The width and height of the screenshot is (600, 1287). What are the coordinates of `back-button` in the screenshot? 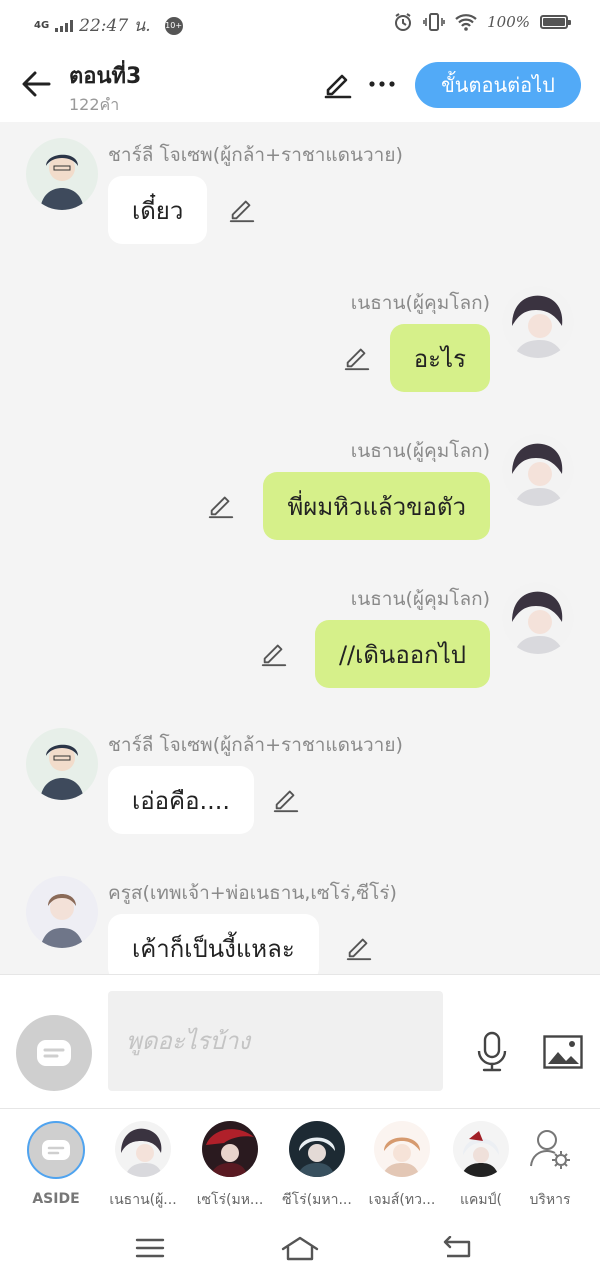 It's located at (36, 84).